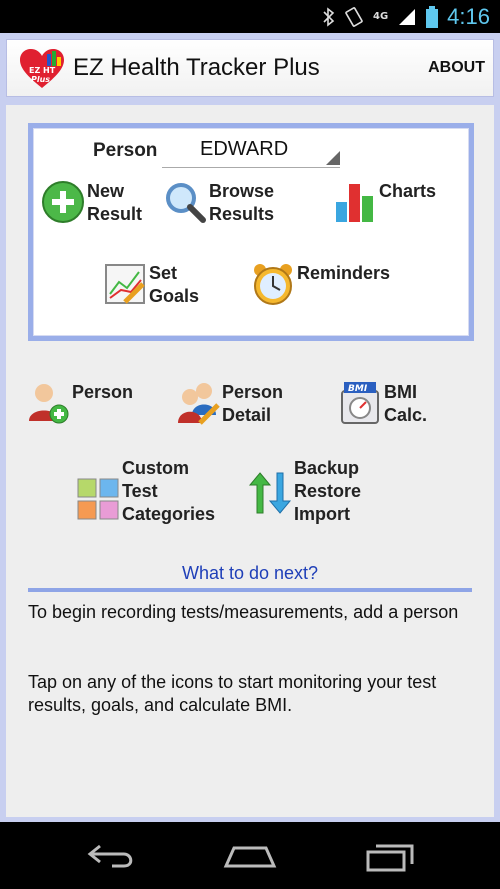 Image resolution: width=500 pixels, height=889 pixels. What do you see at coordinates (196, 67) in the screenshot?
I see `app-title: EZ Health Tracker Plus` at bounding box center [196, 67].